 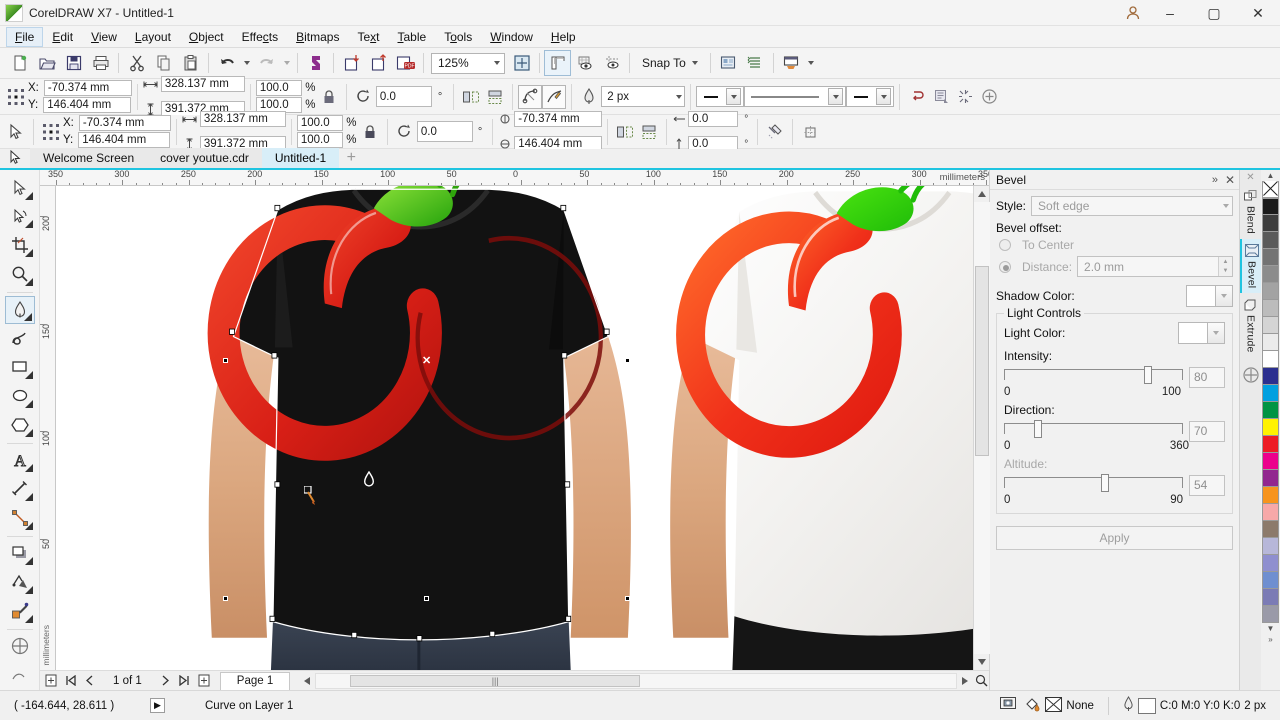 I want to click on transparency-tool, so click(x=20, y=582).